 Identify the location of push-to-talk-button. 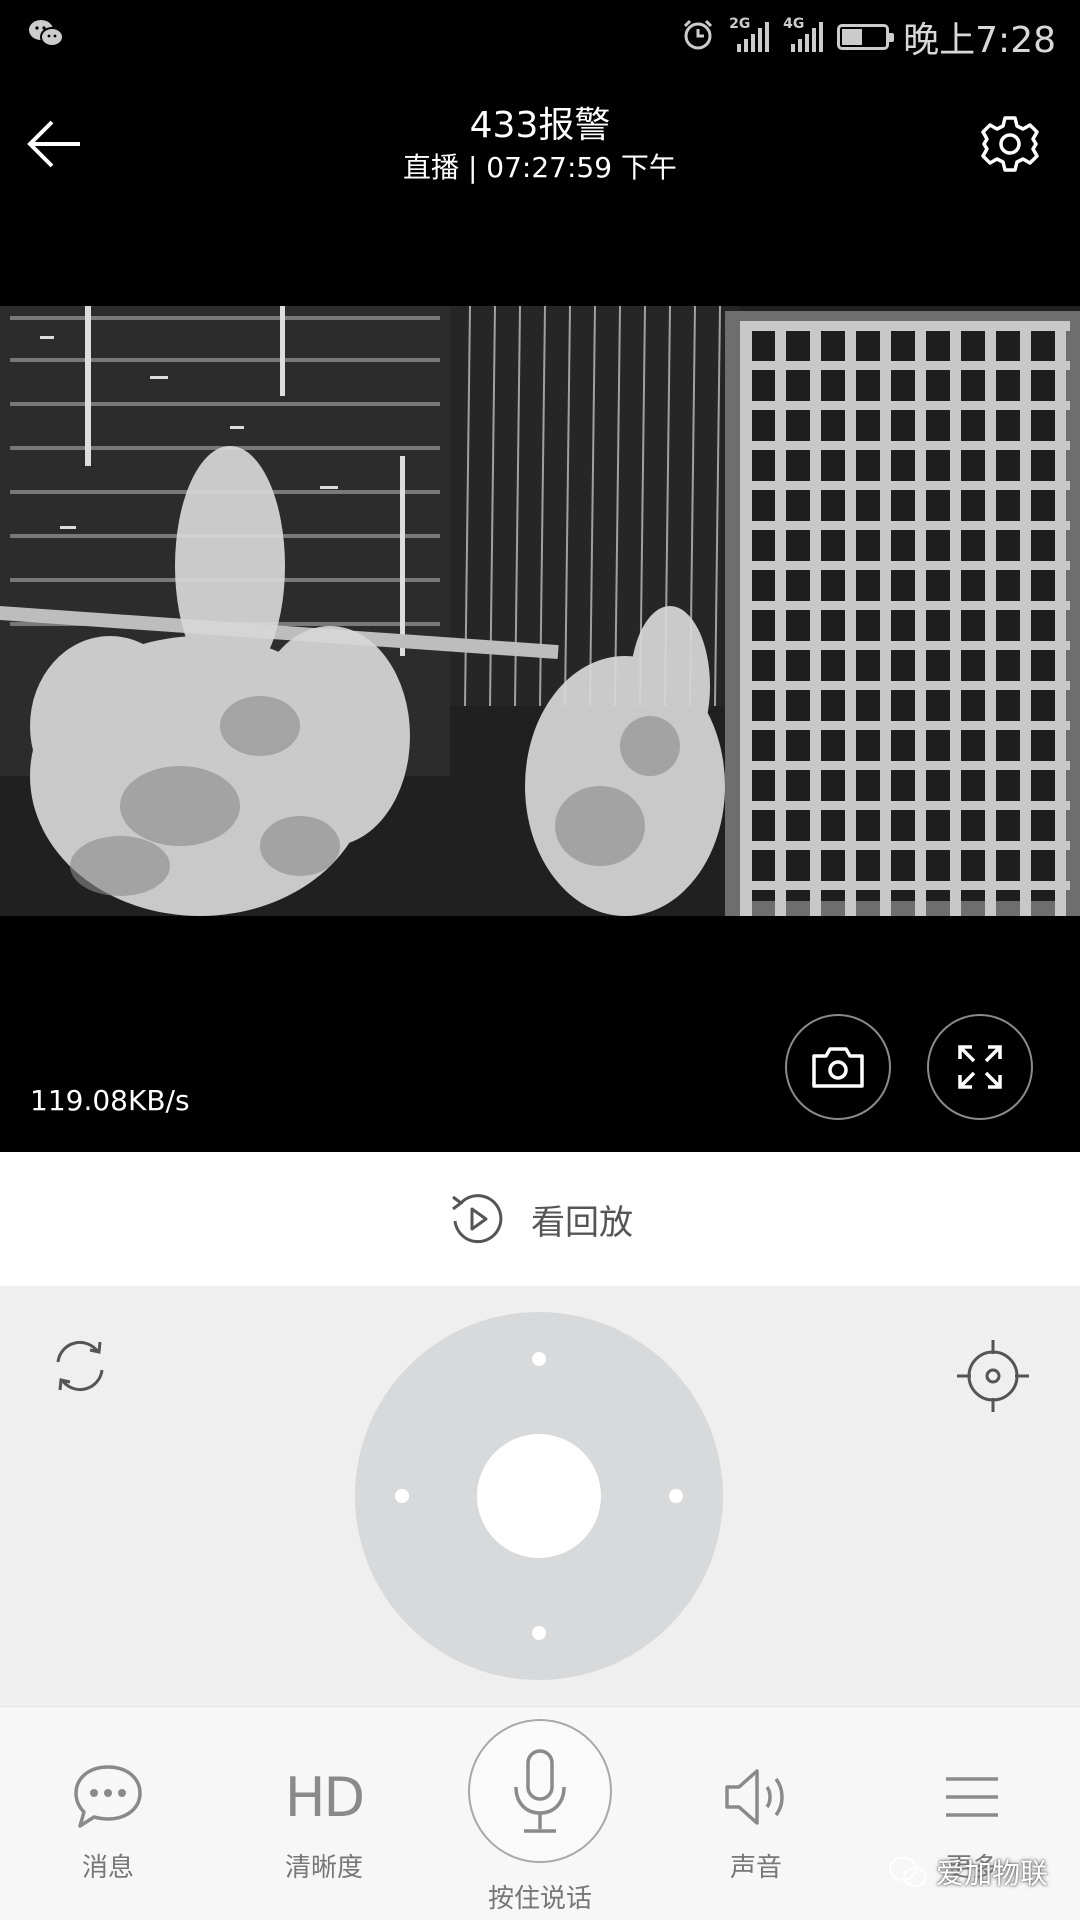
(540, 1791).